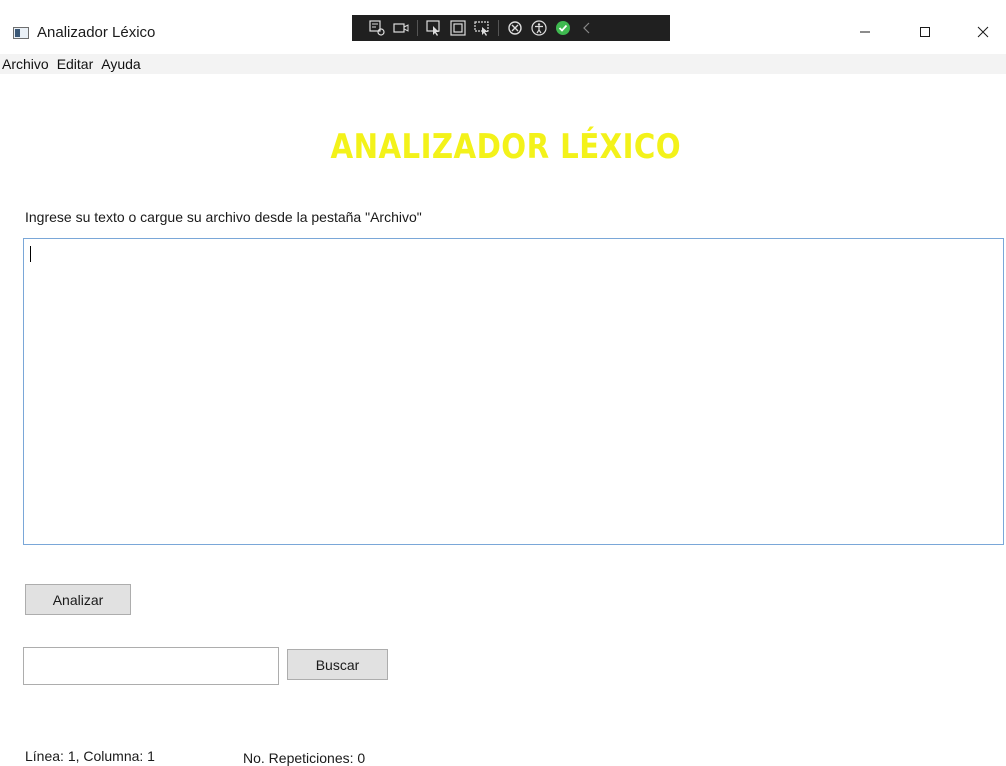 The image size is (1006, 766). Describe the element at coordinates (96, 32) in the screenshot. I see `window-title: Analizador Léxico` at that location.